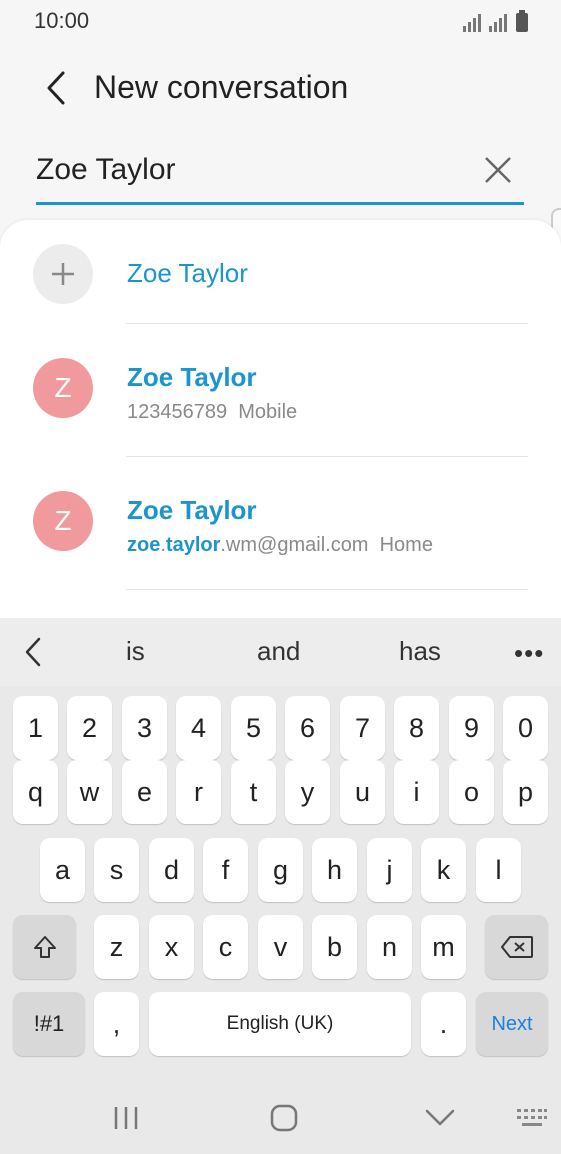 This screenshot has width=561, height=1154. What do you see at coordinates (35, 792) in the screenshot?
I see `key-q: q` at bounding box center [35, 792].